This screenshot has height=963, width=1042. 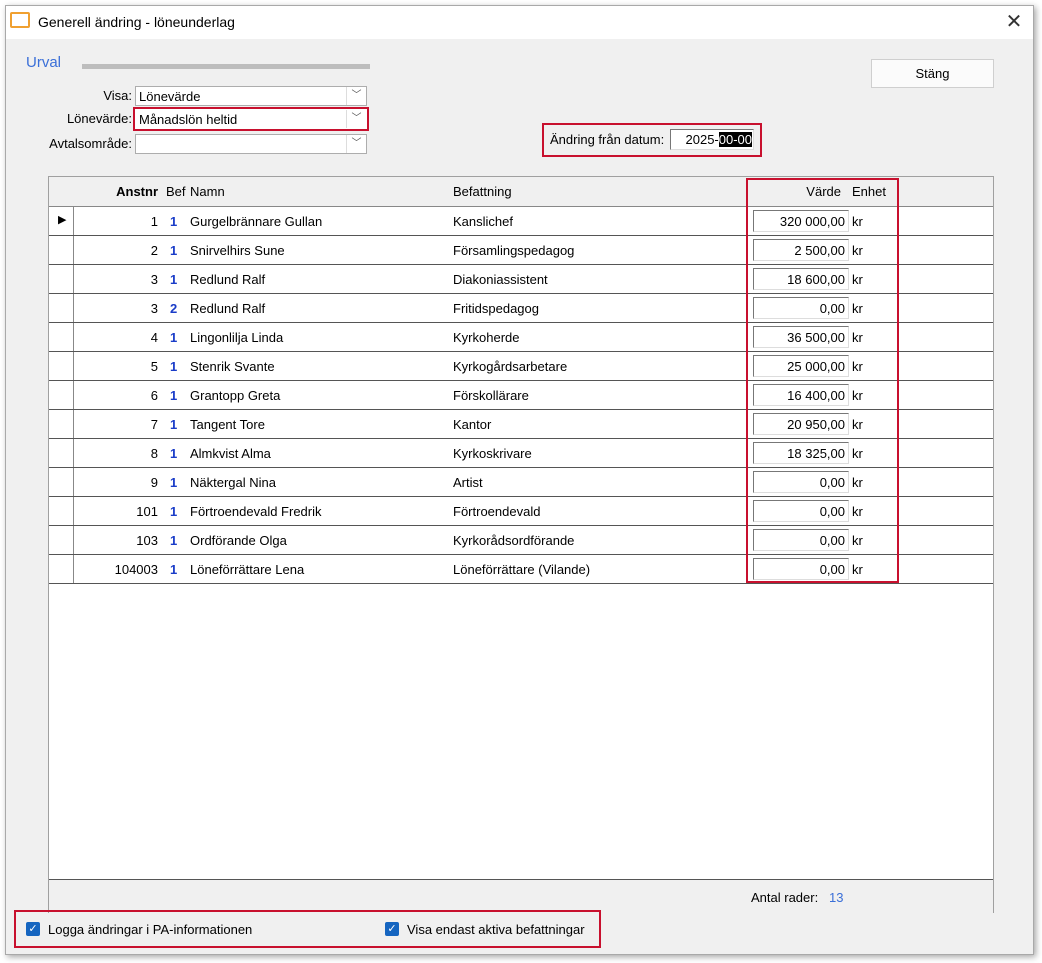 I want to click on cell-befattning: Löneförrättare (Vilande), so click(x=522, y=569).